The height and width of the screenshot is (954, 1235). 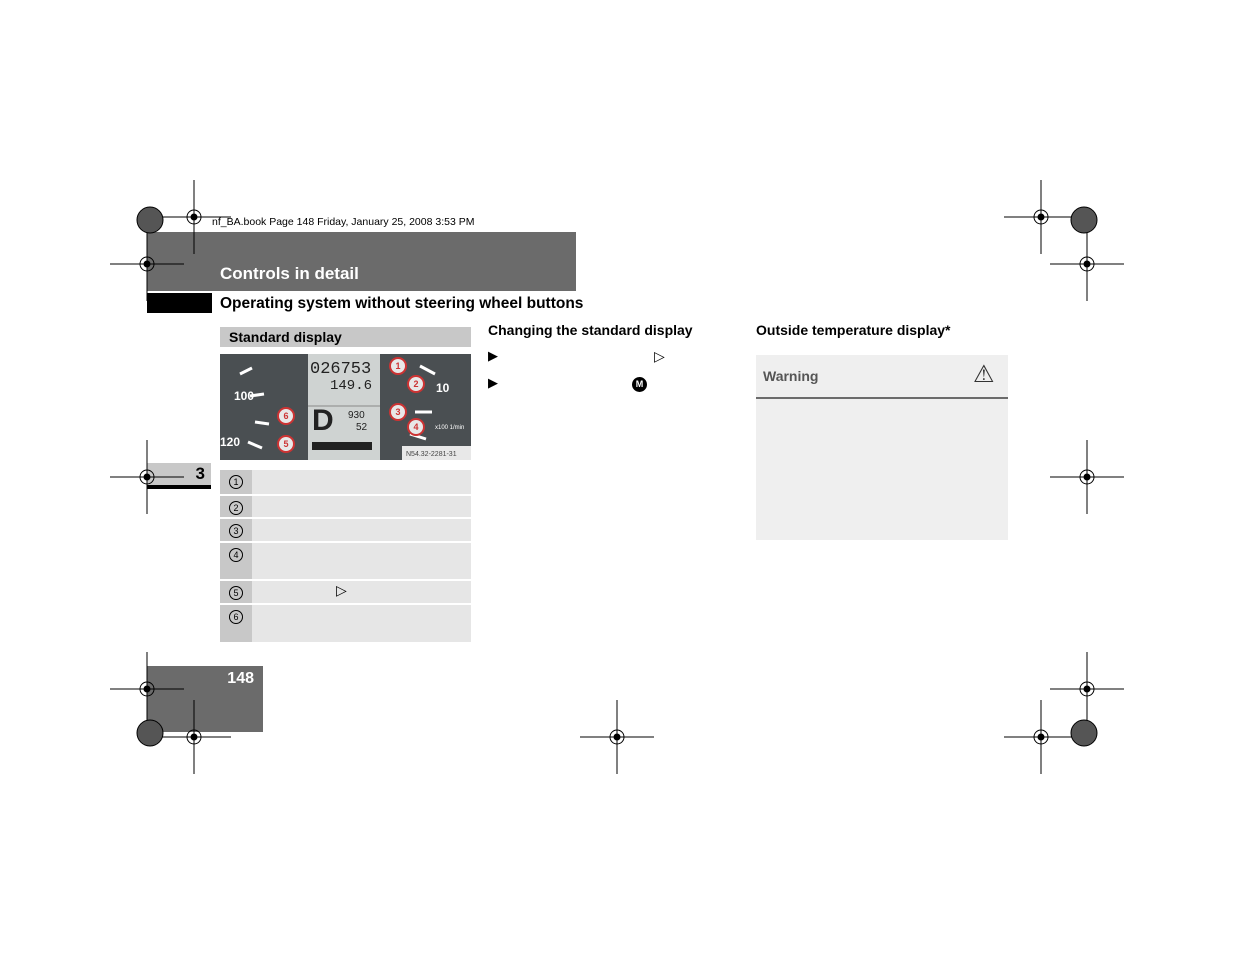 What do you see at coordinates (361, 261) in the screenshot?
I see `section-header: Controls in detail` at bounding box center [361, 261].